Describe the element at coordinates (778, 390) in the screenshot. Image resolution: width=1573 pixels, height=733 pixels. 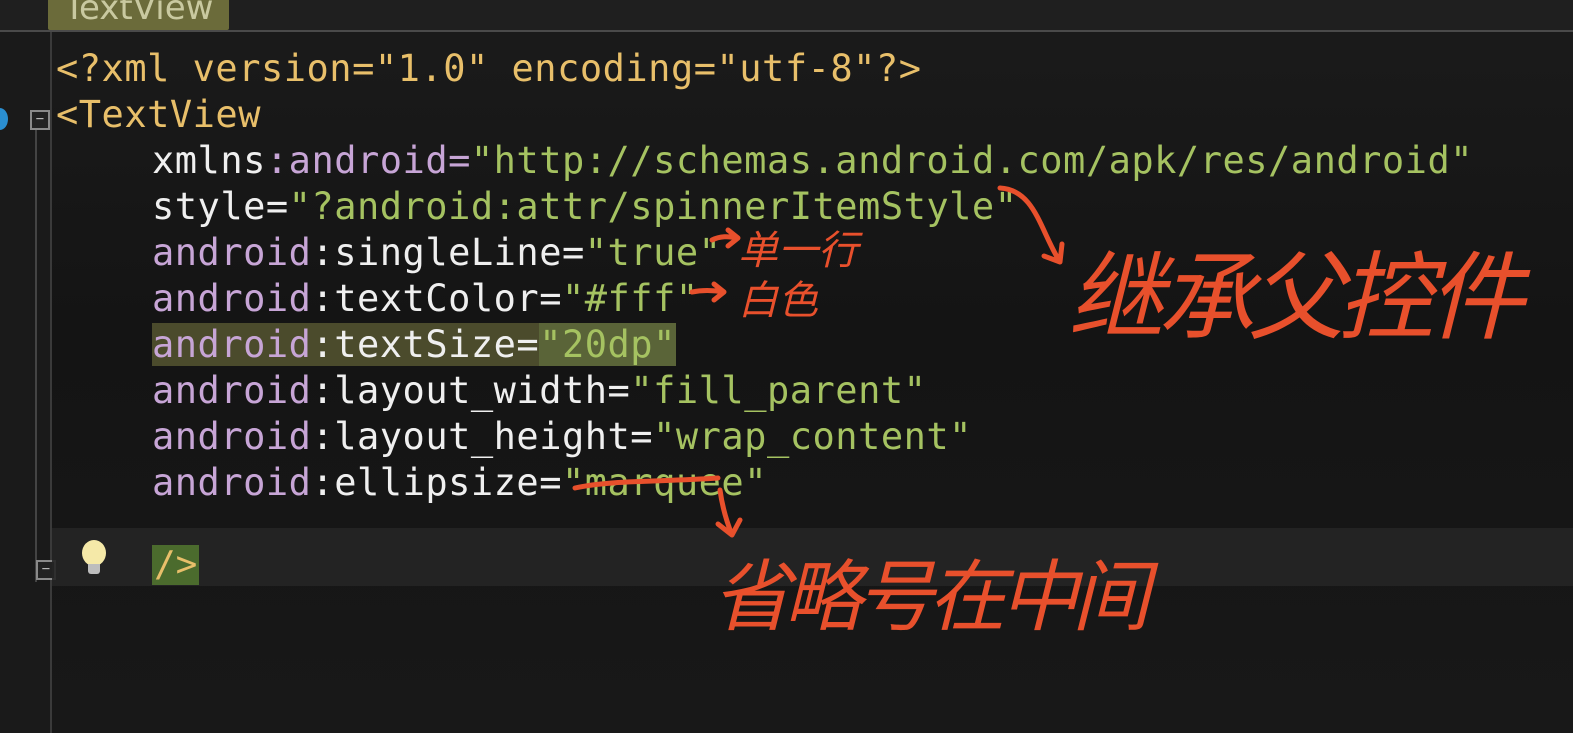
I see `attr-value: "fill_parent"` at that location.